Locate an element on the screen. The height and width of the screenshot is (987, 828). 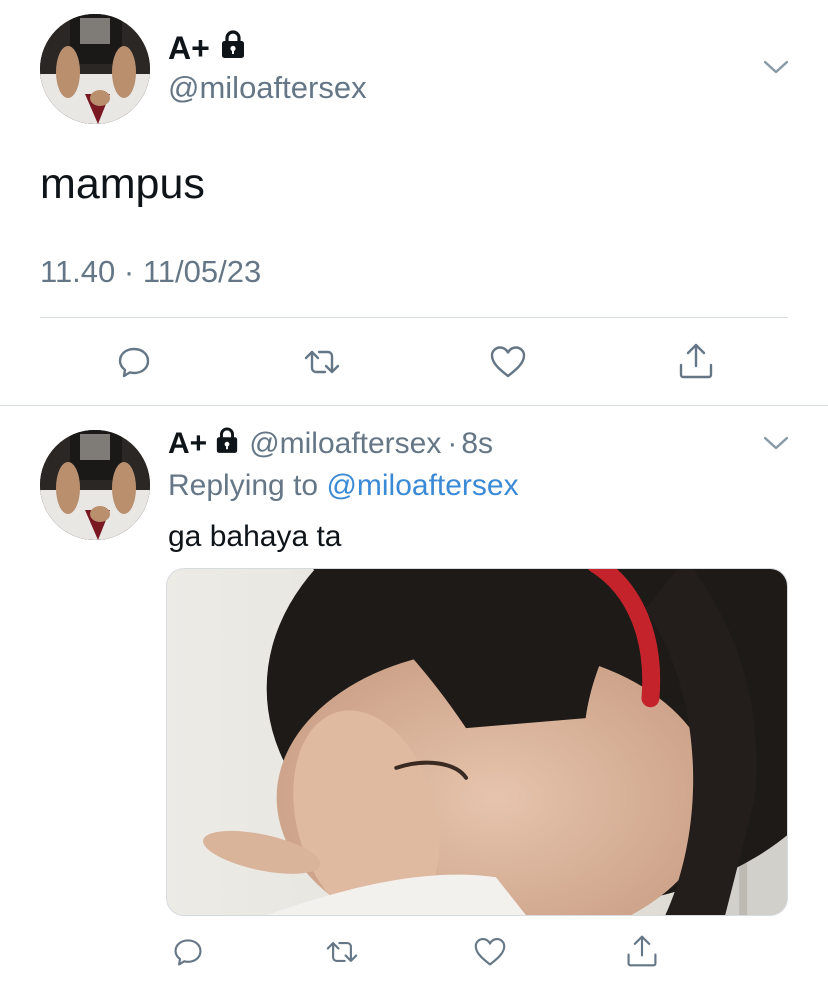
tweet-text: ga bahaya ta is located at coordinates (255, 536).